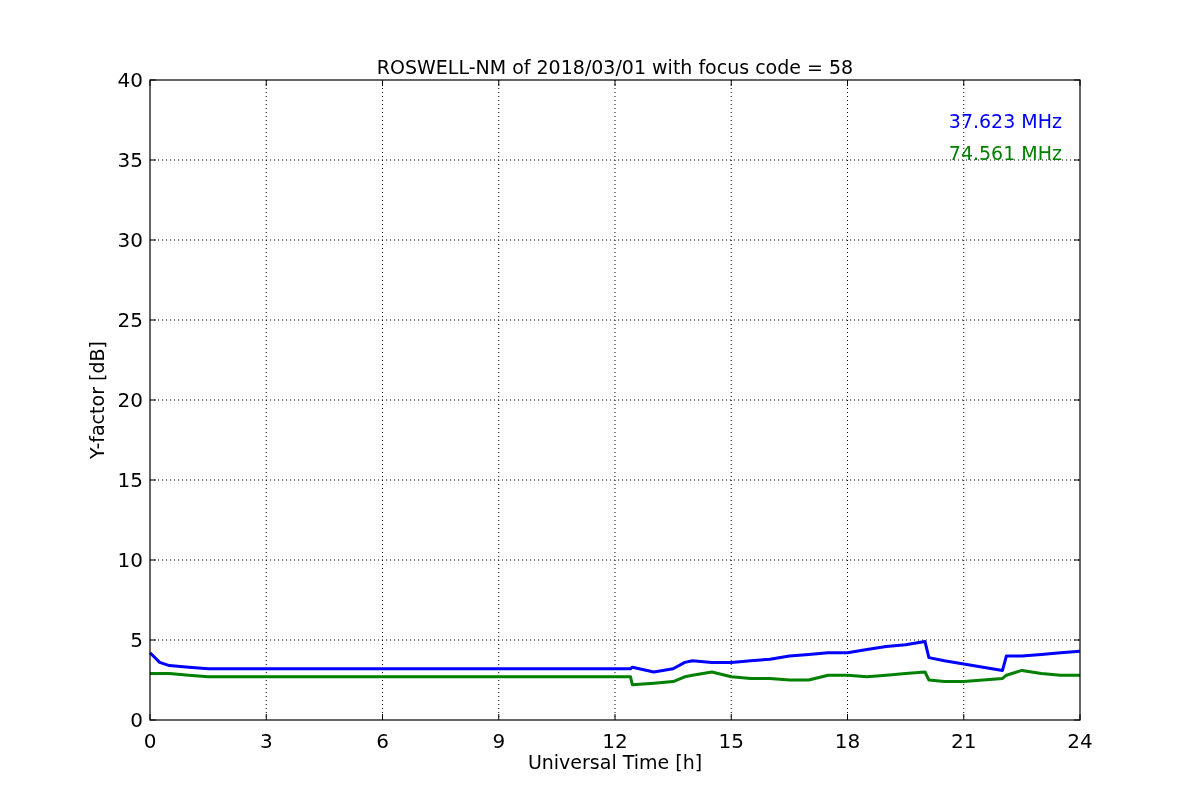  Describe the element at coordinates (266, 741) in the screenshot. I see `x-tick-label: 3` at that location.